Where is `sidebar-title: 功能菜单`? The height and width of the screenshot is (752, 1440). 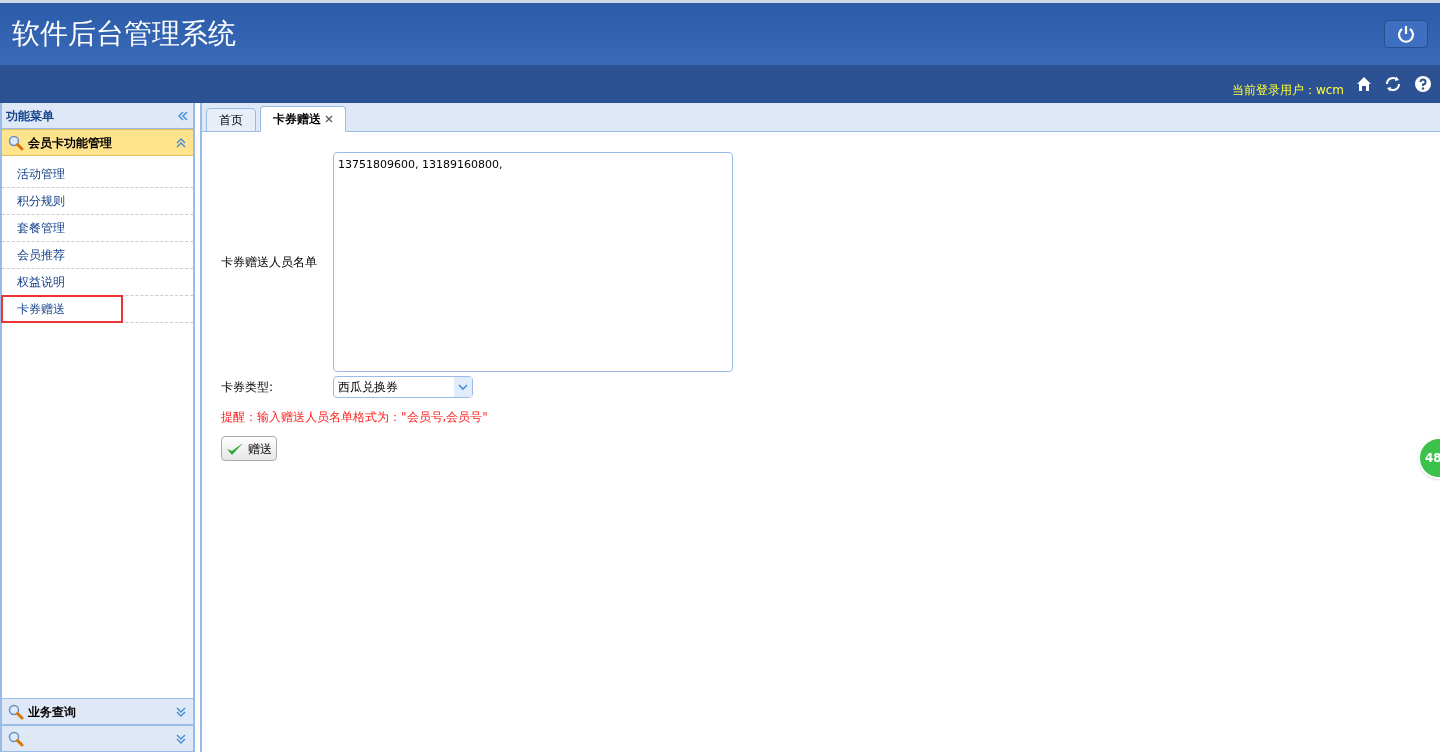 sidebar-title: 功能菜单 is located at coordinates (30, 116).